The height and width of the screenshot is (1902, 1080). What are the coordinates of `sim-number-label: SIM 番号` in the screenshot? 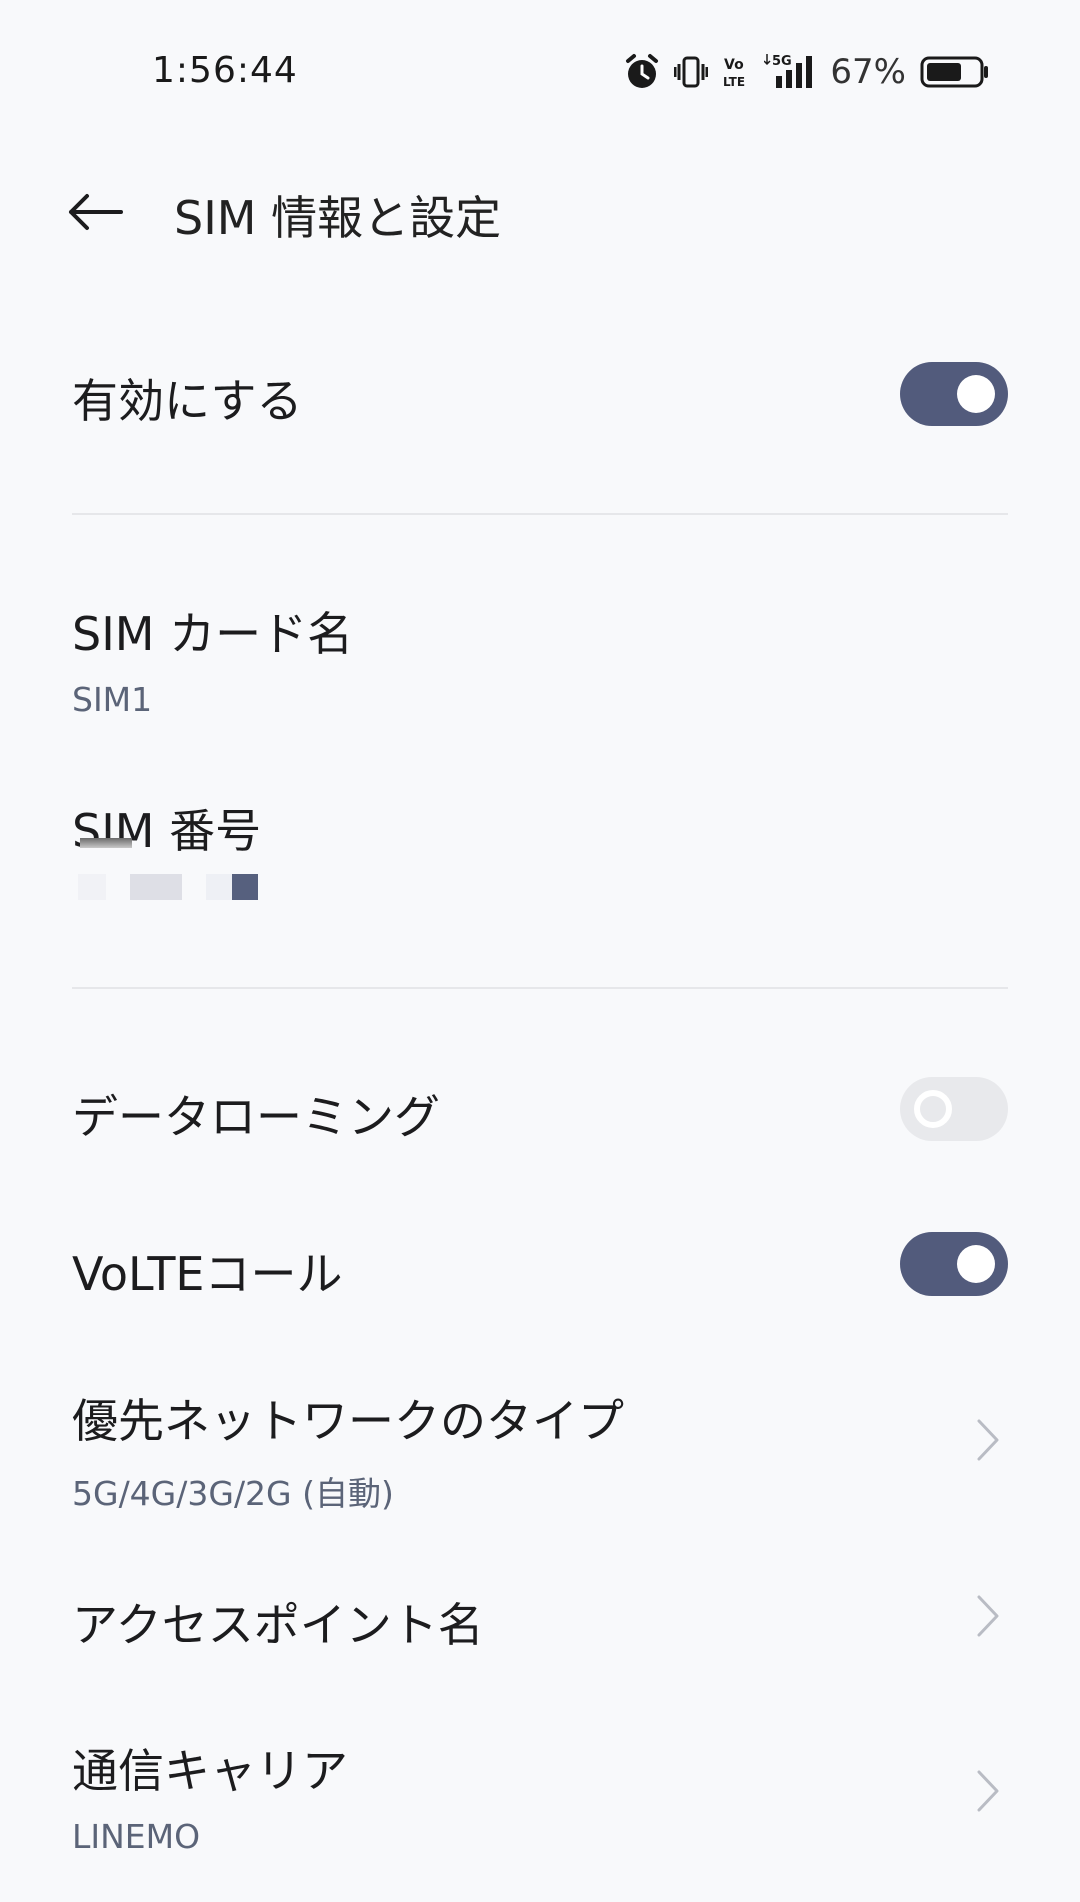 It's located at (167, 831).